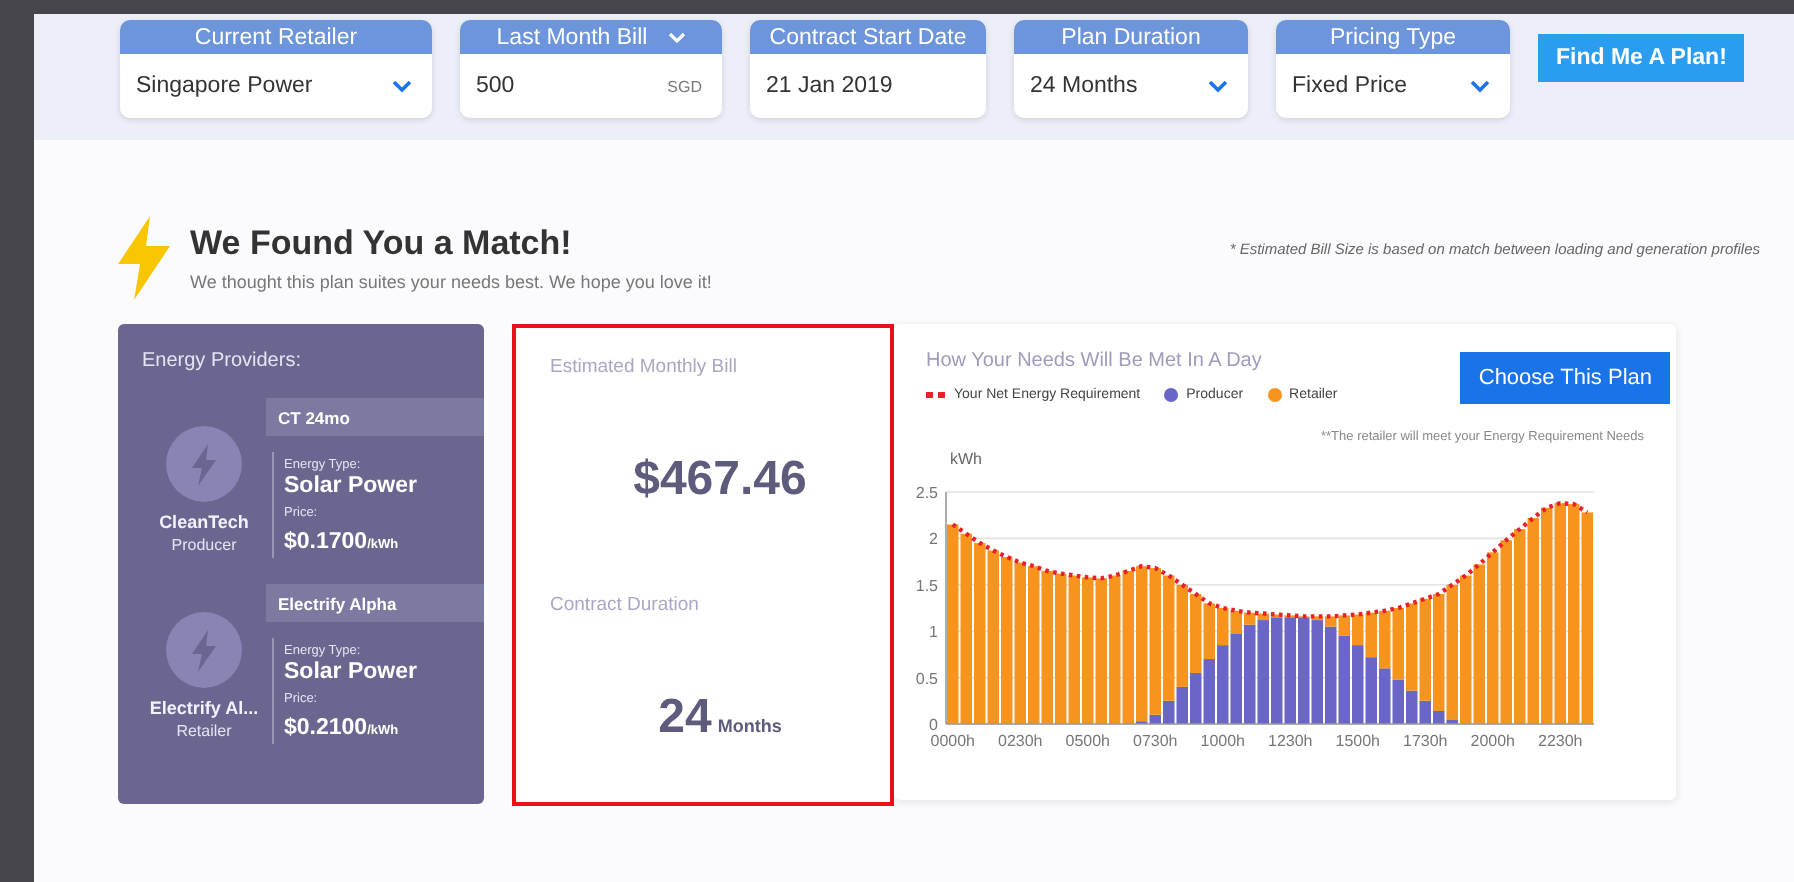 This screenshot has height=882, width=1794. What do you see at coordinates (1020, 741) in the screenshot?
I see `axis-tick-label: 0230h` at bounding box center [1020, 741].